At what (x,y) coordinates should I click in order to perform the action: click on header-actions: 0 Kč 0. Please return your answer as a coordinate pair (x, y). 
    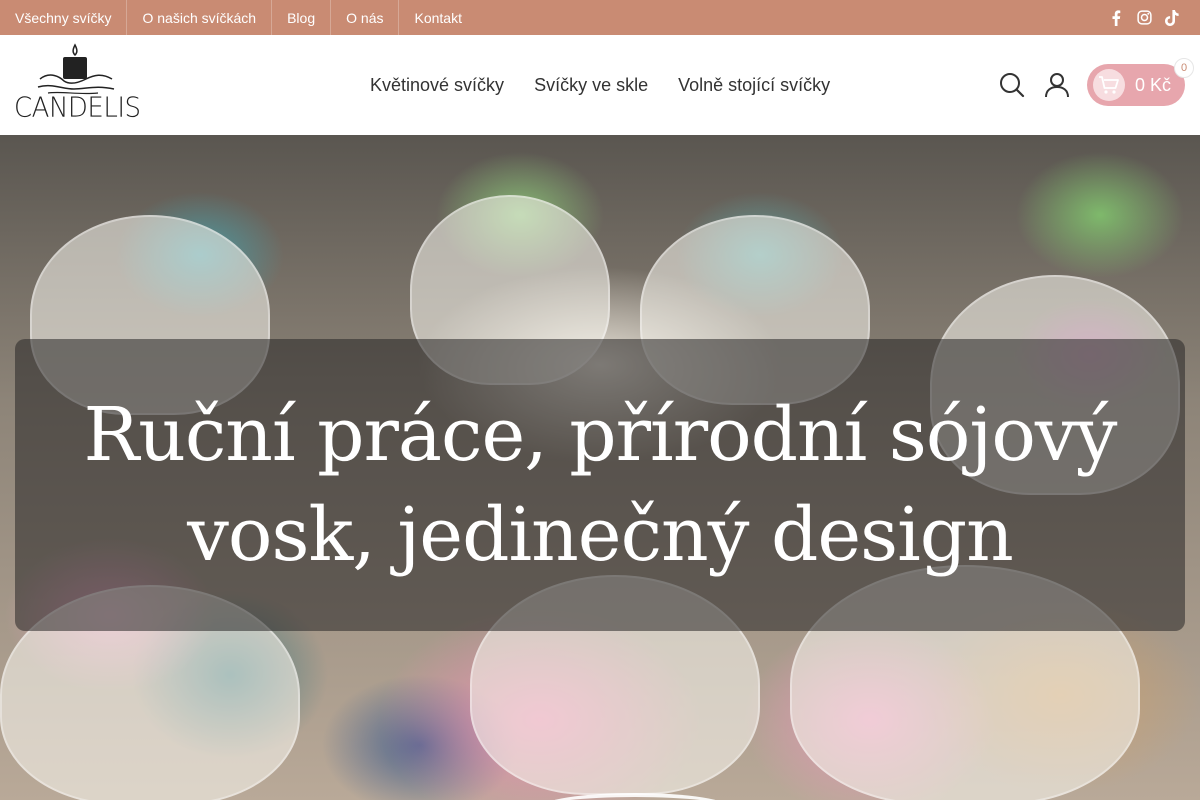
    Looking at the image, I should click on (1091, 85).